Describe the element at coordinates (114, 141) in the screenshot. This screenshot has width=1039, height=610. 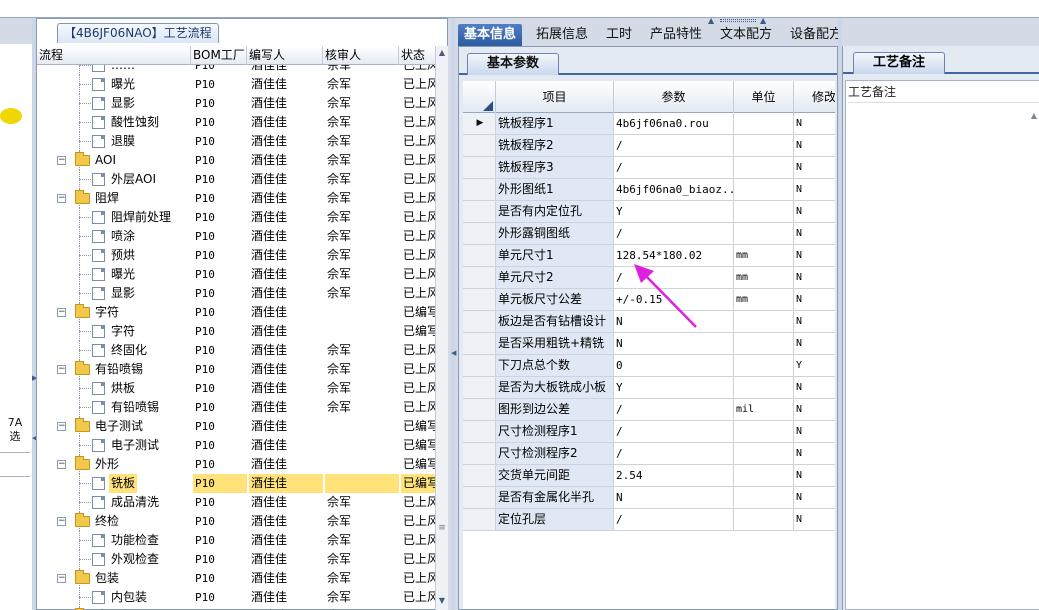
I see `tree-node: 退膜` at that location.